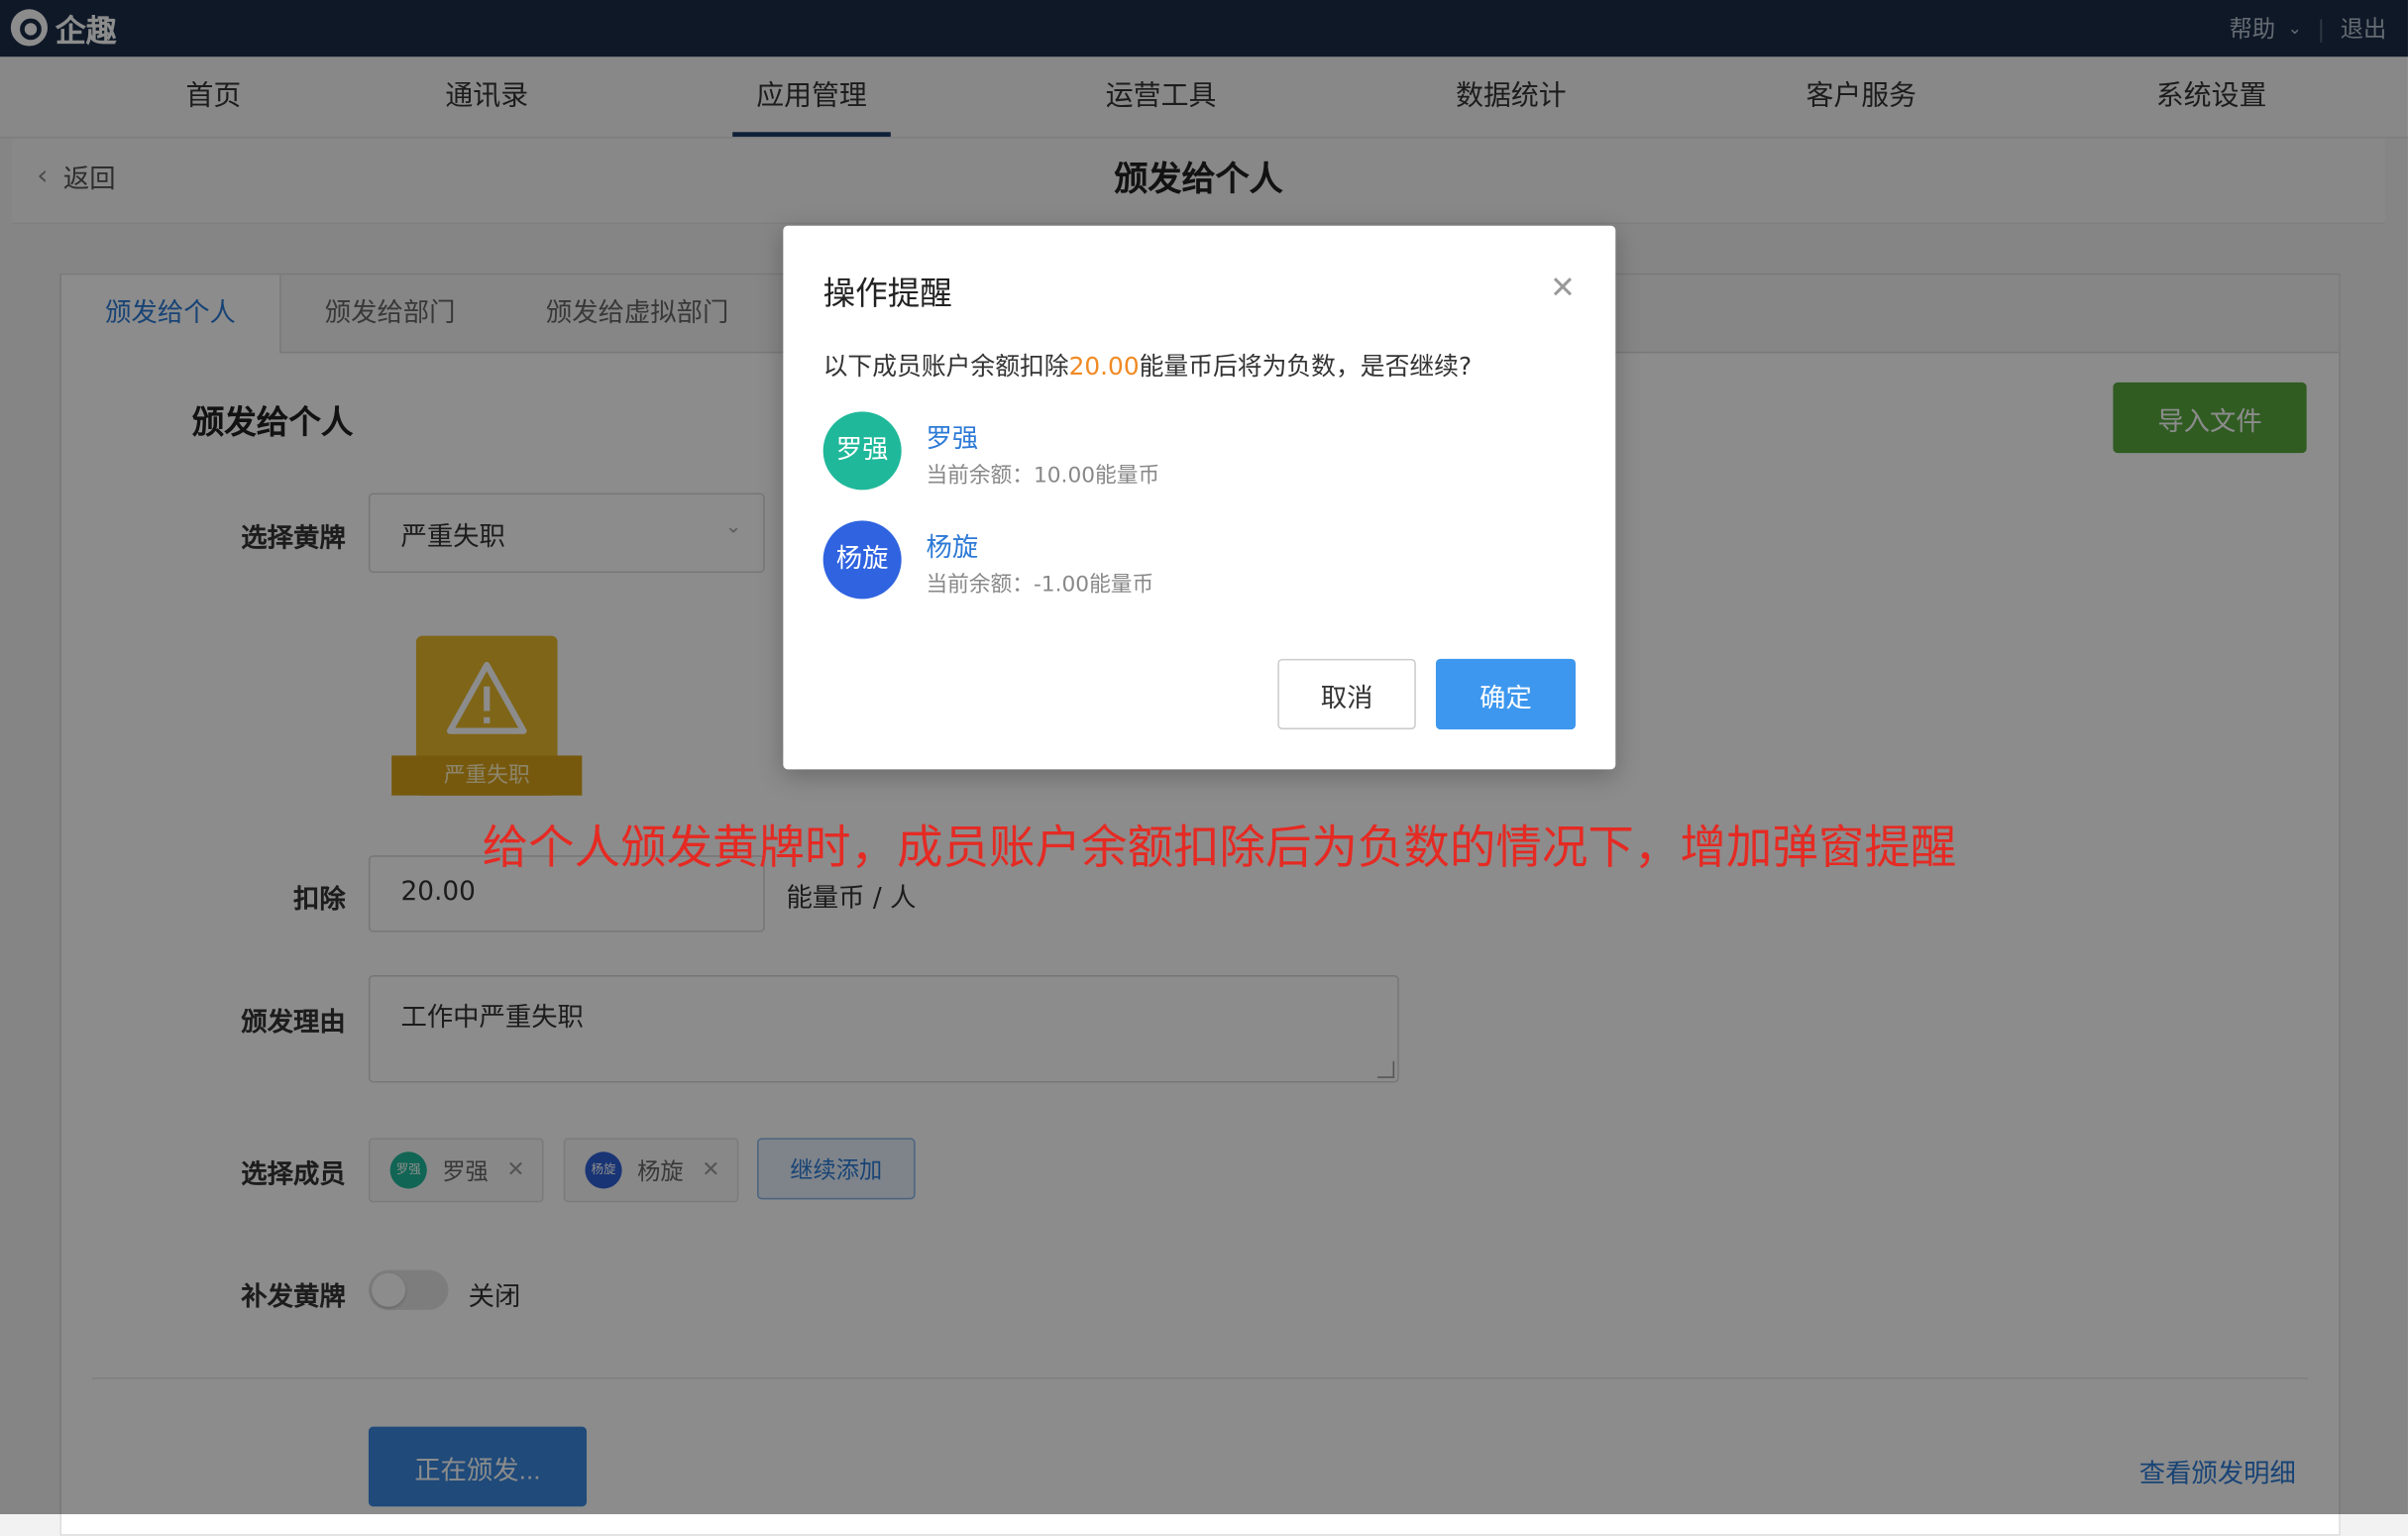 The height and width of the screenshot is (1536, 2408). I want to click on message-suffix: 能量币后将为负数，是否继续?, so click(1306, 366).